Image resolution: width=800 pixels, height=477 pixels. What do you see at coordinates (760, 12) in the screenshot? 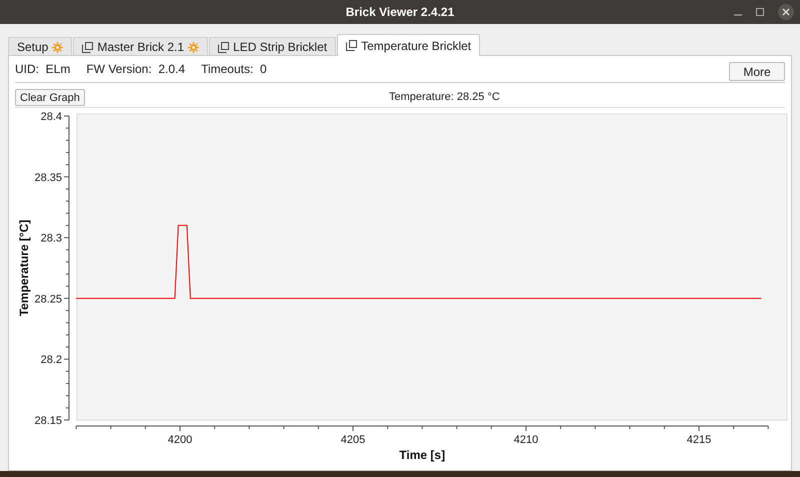
I see `maximize-icon` at bounding box center [760, 12].